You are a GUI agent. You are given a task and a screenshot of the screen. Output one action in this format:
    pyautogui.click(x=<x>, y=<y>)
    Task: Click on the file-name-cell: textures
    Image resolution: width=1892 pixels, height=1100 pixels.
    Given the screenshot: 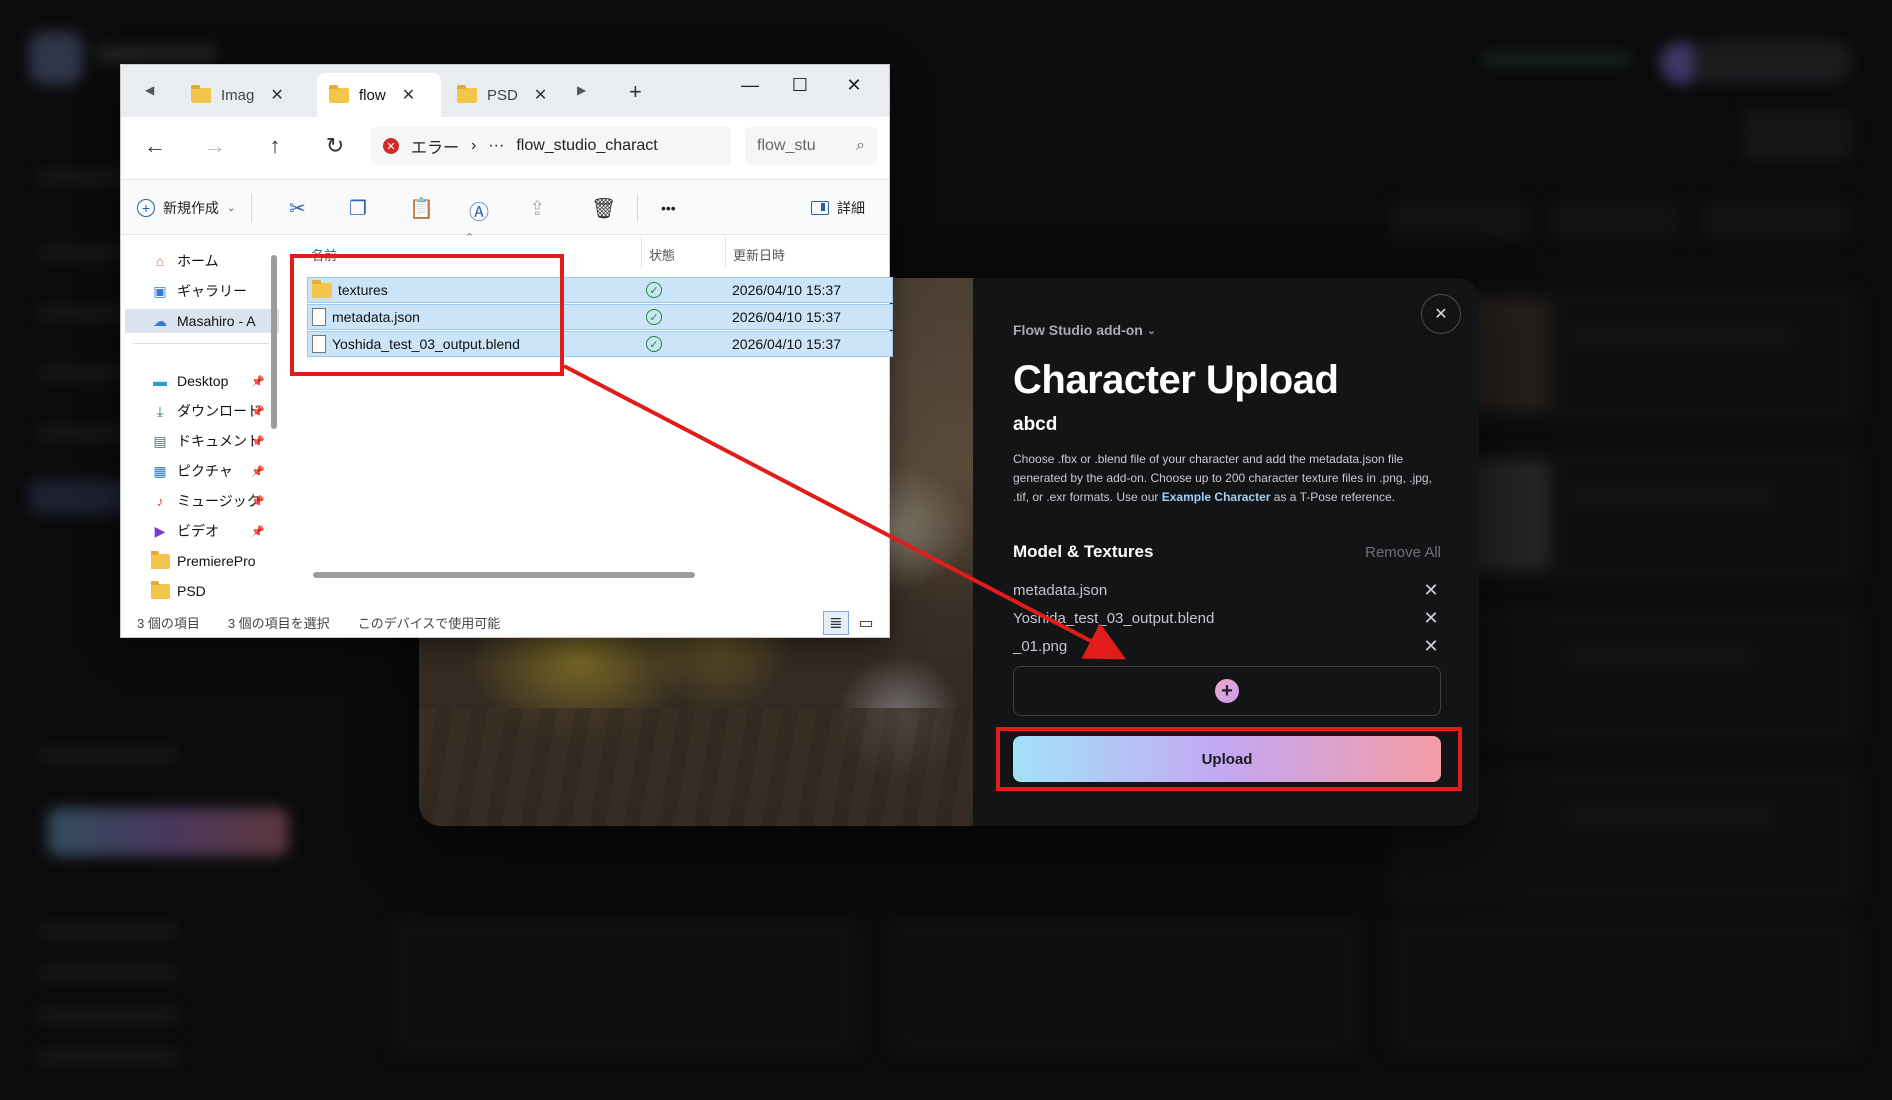 What is the action you would take?
    pyautogui.click(x=350, y=288)
    